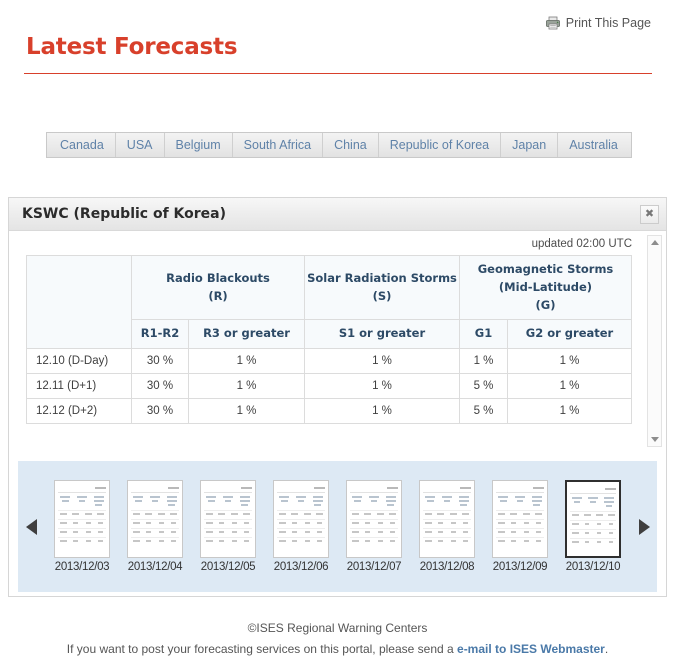 This screenshot has width=675, height=662. Describe the element at coordinates (530, 145) in the screenshot. I see `tab-japan: Japan` at that location.